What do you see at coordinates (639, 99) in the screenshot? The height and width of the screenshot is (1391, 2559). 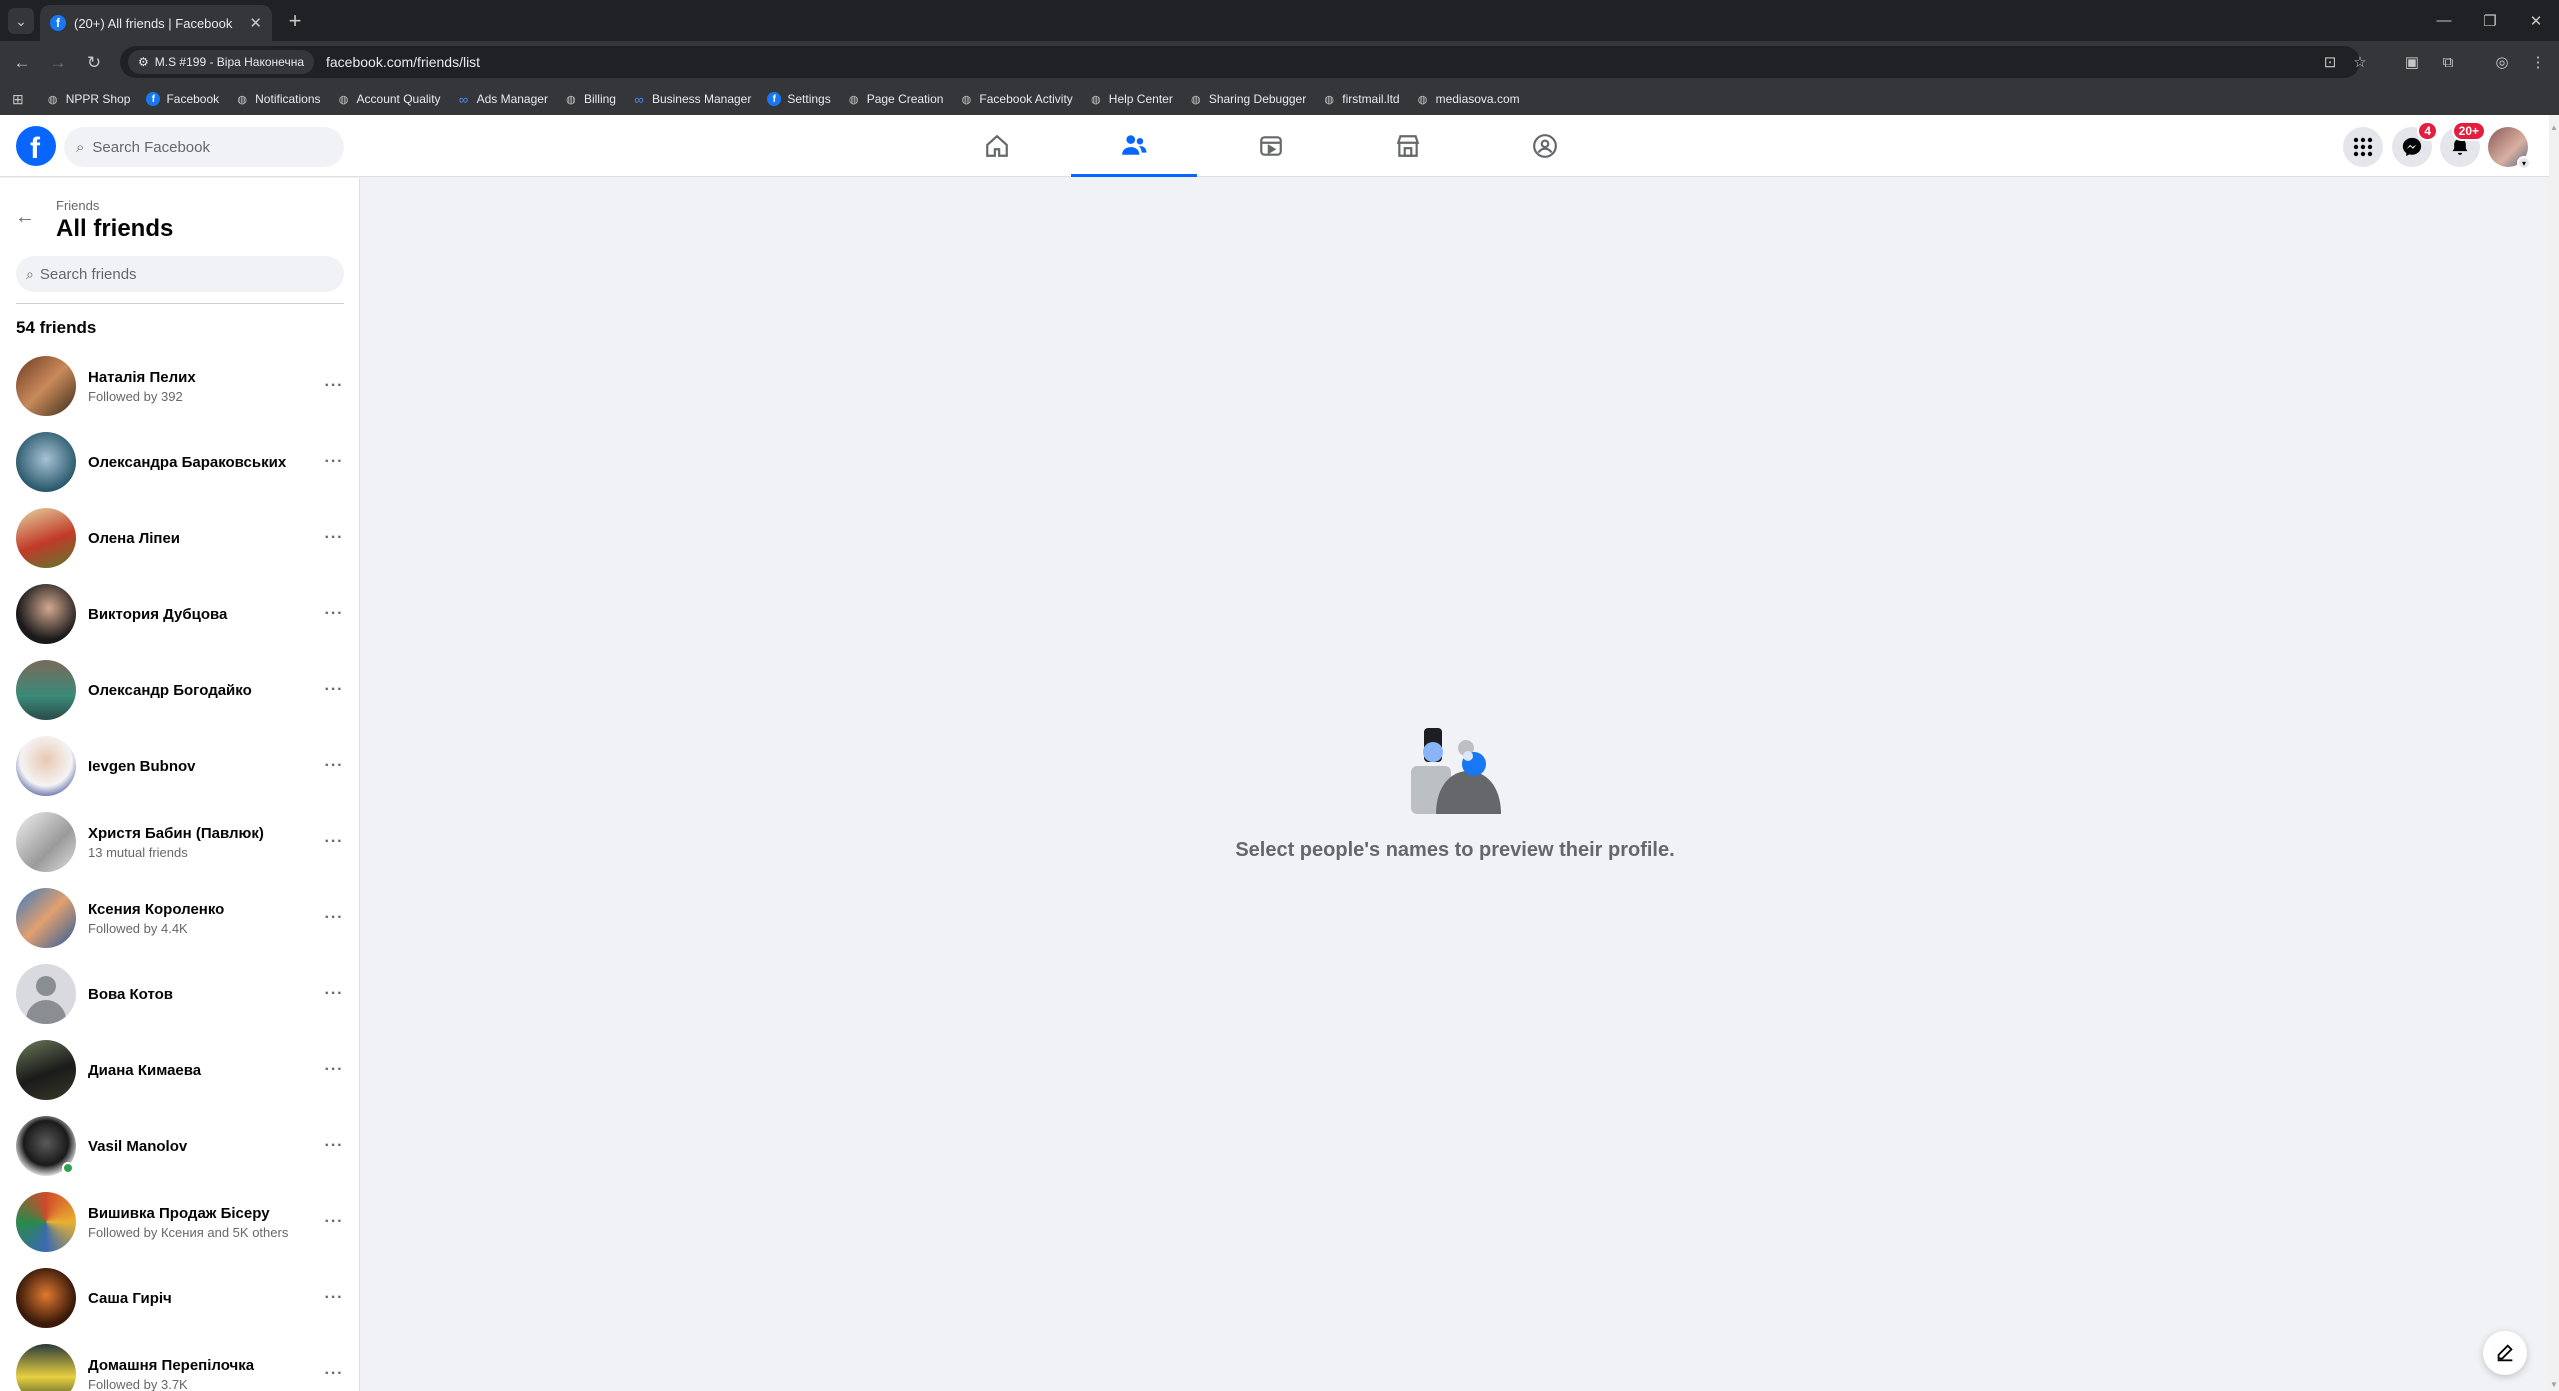 I see `meta-icon: ∞` at bounding box center [639, 99].